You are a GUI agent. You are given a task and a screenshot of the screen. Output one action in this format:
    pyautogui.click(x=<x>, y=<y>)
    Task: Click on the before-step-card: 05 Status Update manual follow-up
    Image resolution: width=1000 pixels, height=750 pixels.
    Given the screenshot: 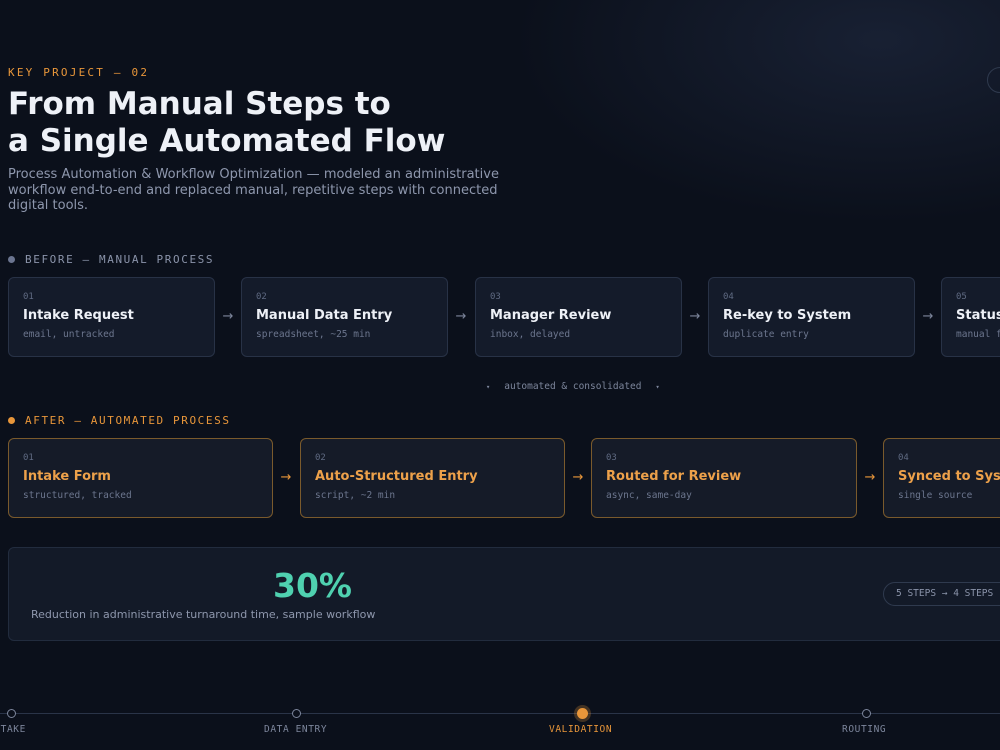 What is the action you would take?
    pyautogui.click(x=970, y=317)
    